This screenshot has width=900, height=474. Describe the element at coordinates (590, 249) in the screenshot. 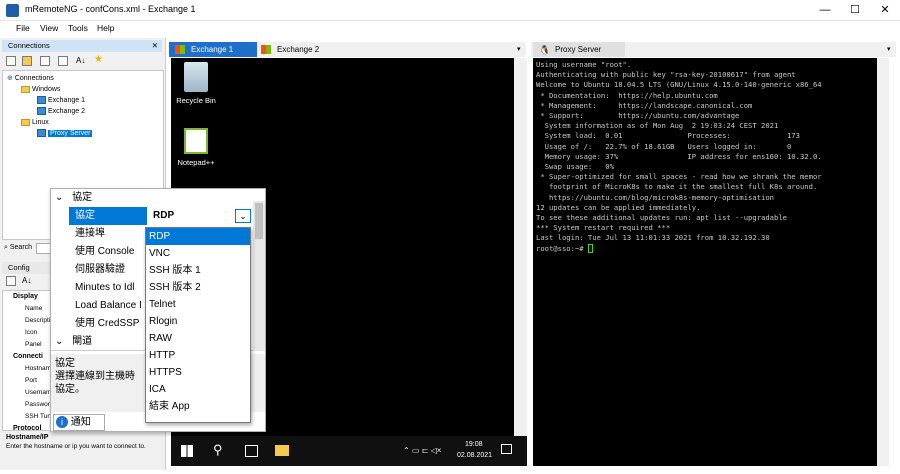

I see `terminal-cursor` at that location.